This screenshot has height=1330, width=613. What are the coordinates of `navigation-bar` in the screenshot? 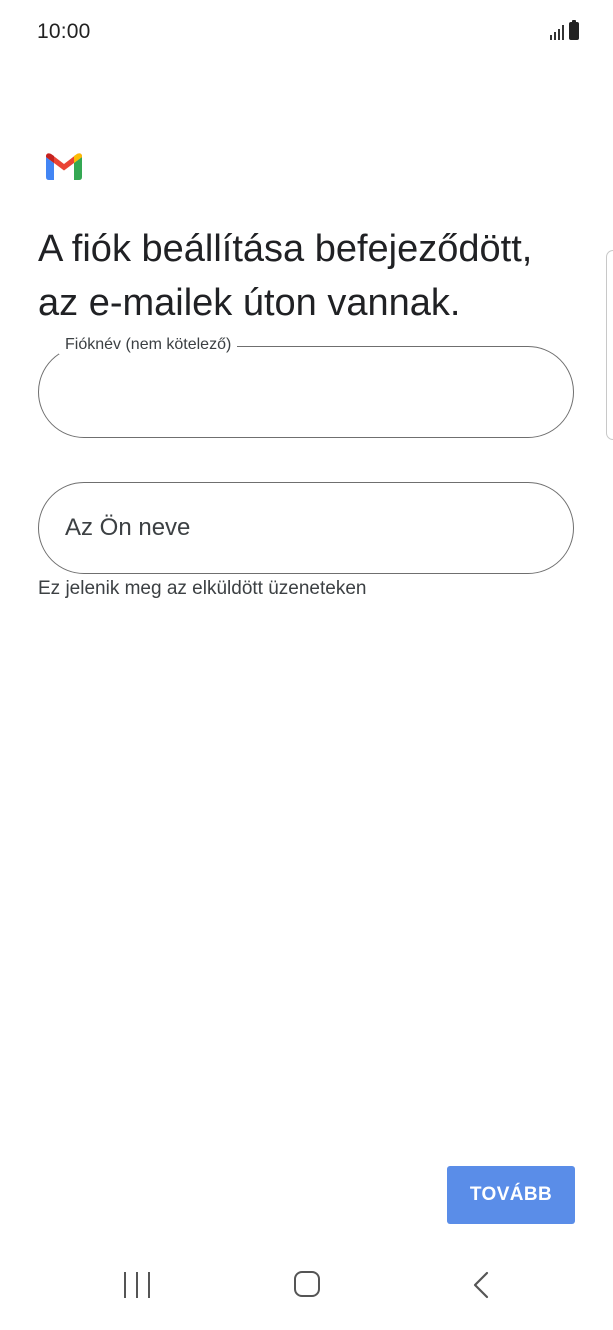 It's located at (306, 1290).